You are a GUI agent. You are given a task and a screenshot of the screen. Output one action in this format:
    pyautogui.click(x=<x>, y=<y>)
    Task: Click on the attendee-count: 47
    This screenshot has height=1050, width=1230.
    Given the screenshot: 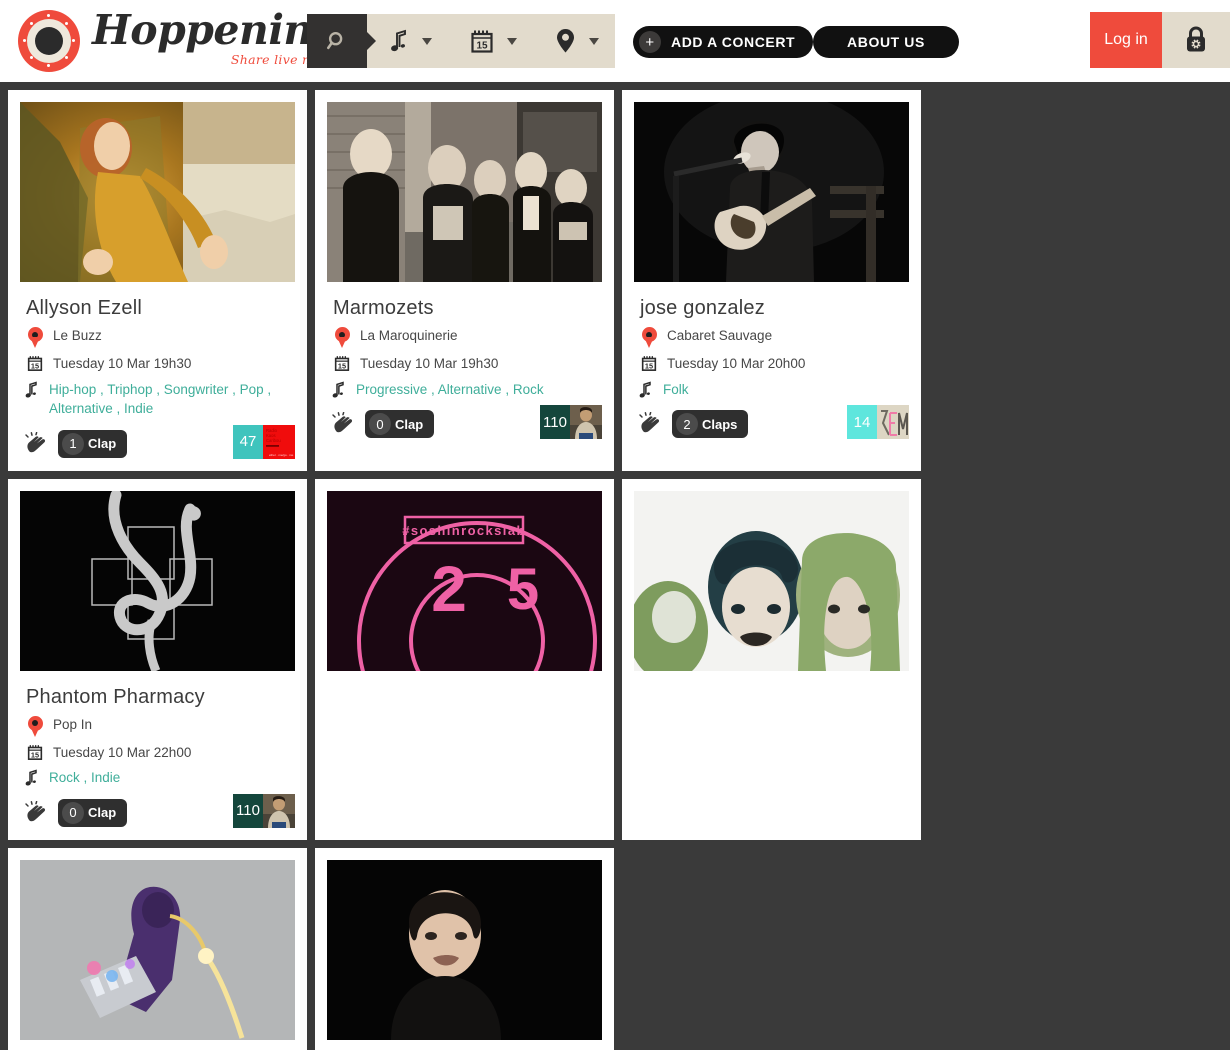 What is the action you would take?
    pyautogui.click(x=248, y=441)
    